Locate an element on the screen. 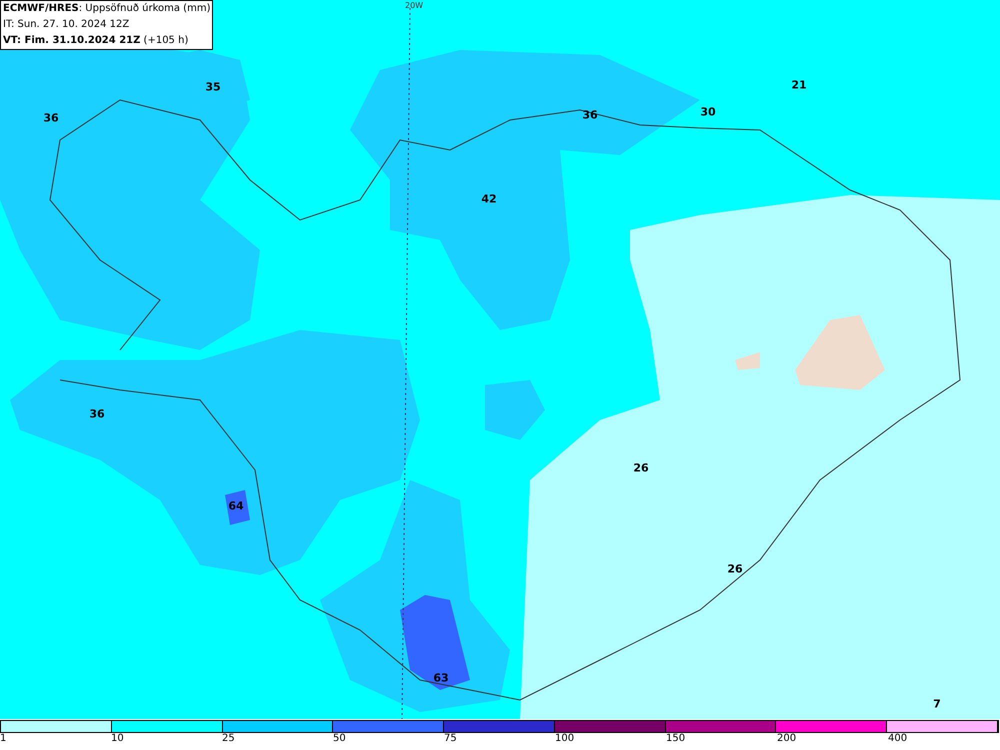 The image size is (1000, 750). legend-tick-label: 10 is located at coordinates (117, 739).